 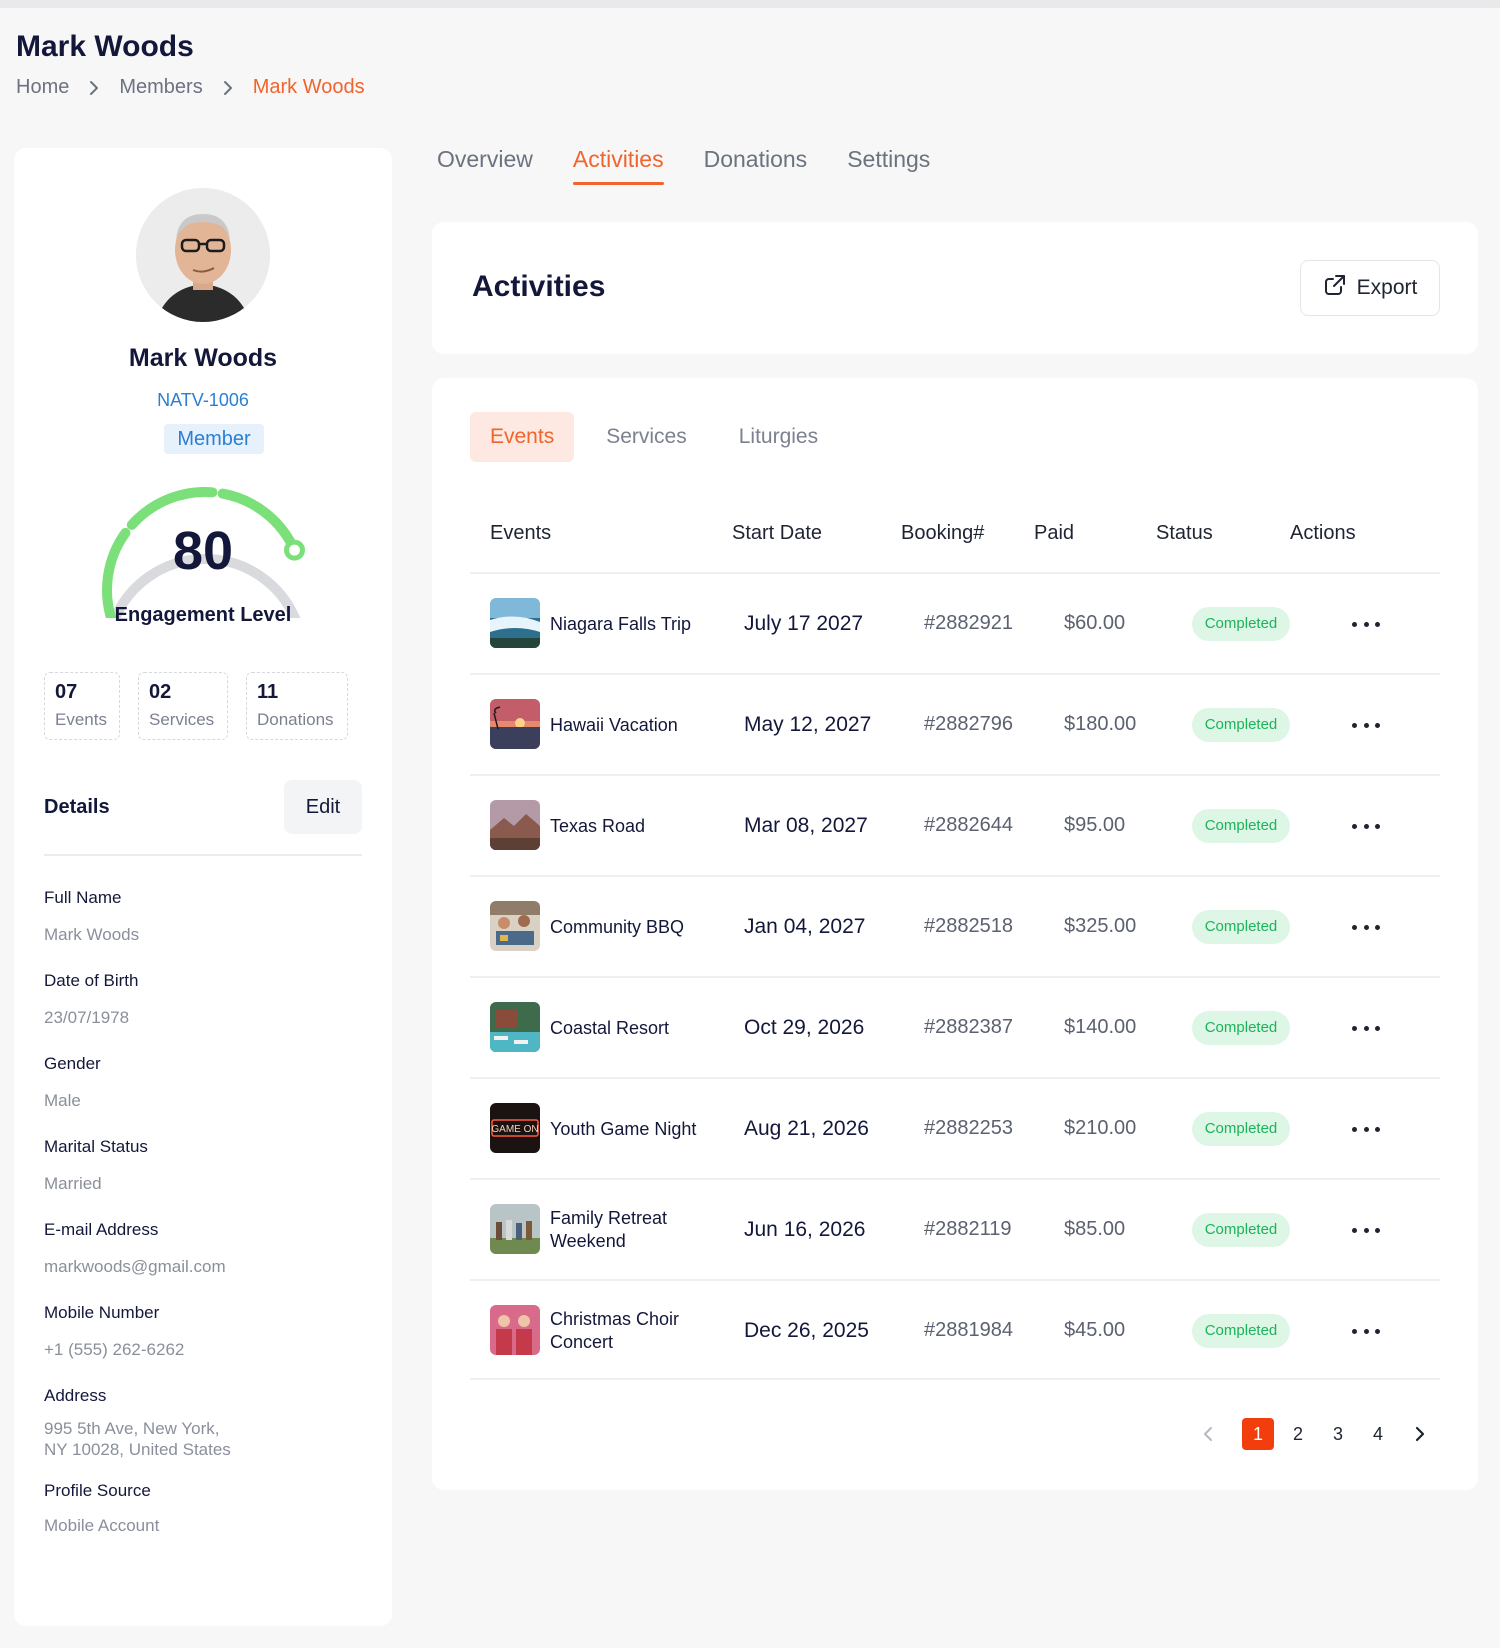 What do you see at coordinates (102, 1525) in the screenshot?
I see `profile-source-value: Mobile Account` at bounding box center [102, 1525].